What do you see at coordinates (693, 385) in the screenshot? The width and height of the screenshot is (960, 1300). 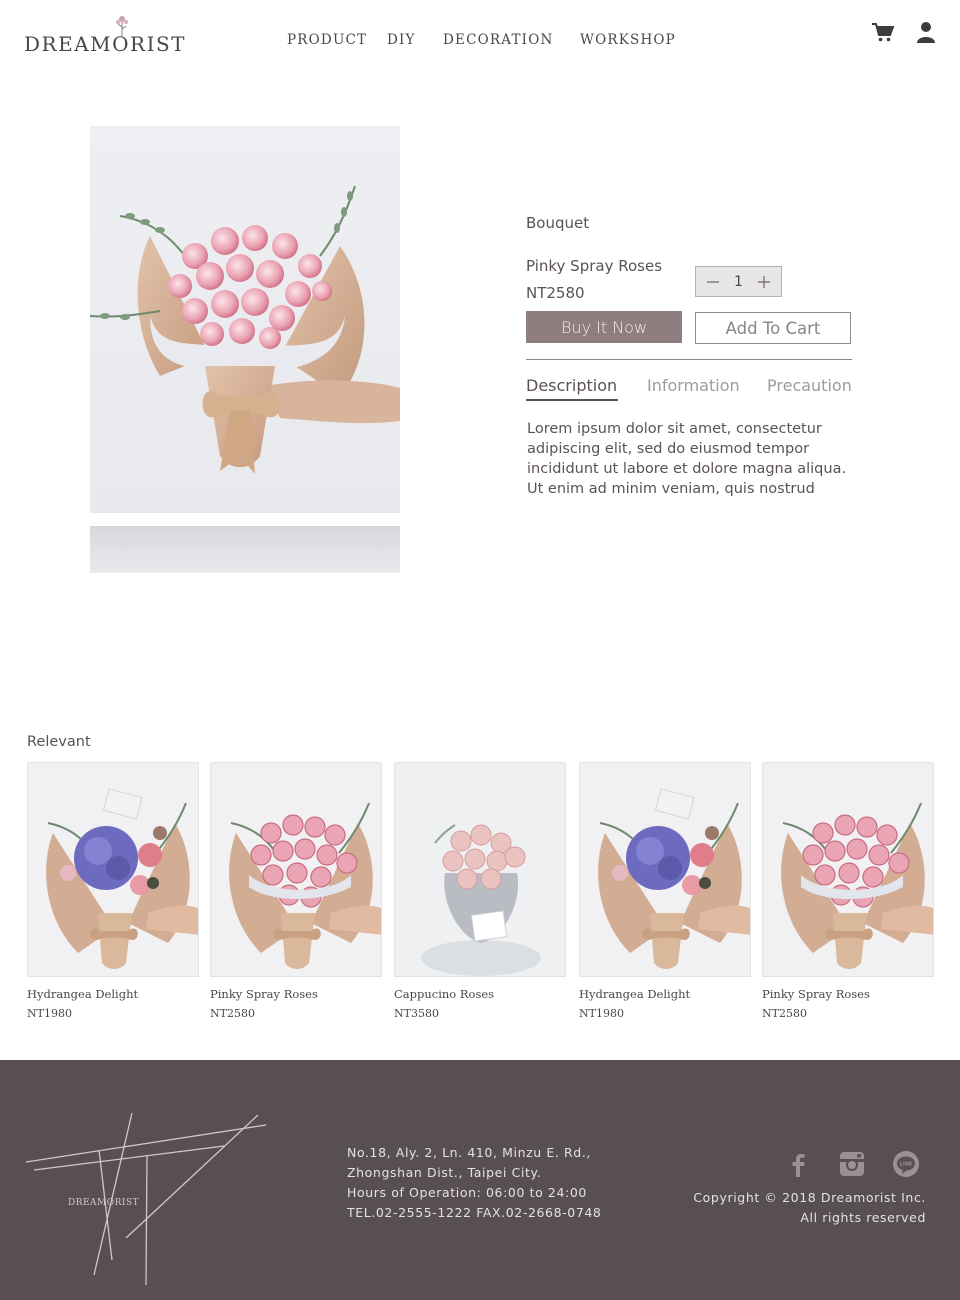 I see `tab-information: Information` at bounding box center [693, 385].